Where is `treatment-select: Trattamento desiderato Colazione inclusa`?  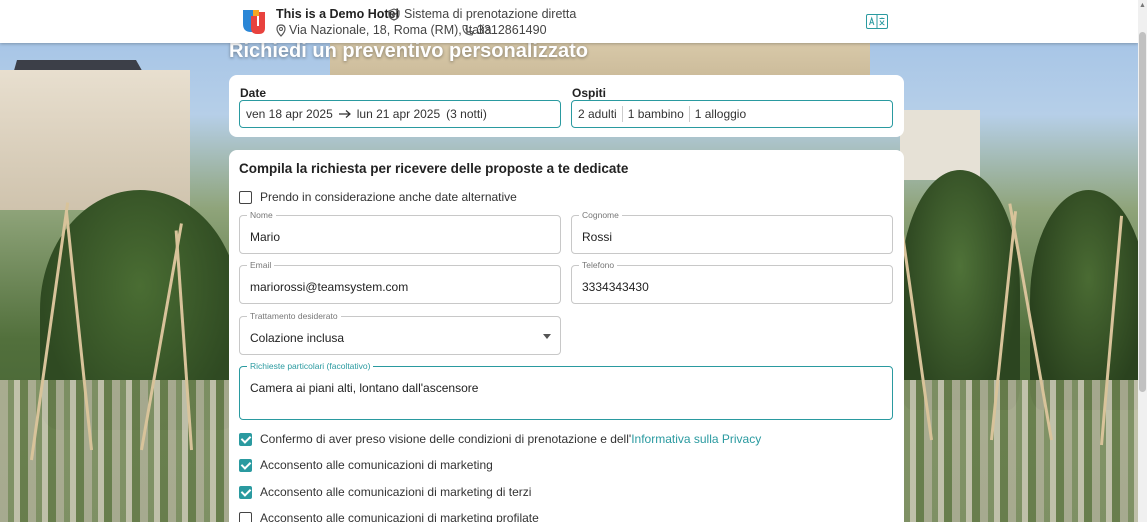
treatment-select: Trattamento desiderato Colazione inclusa is located at coordinates (400, 333).